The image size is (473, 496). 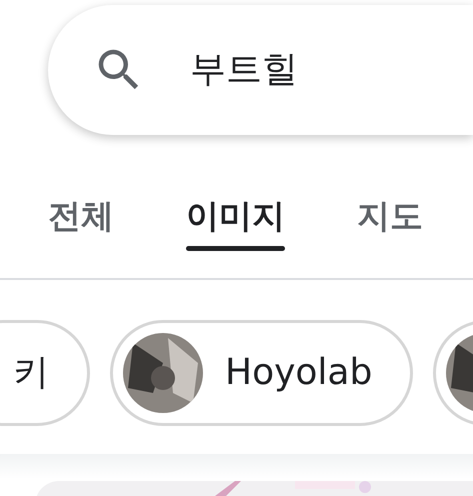 I want to click on filter-chip: 키, so click(x=45, y=373).